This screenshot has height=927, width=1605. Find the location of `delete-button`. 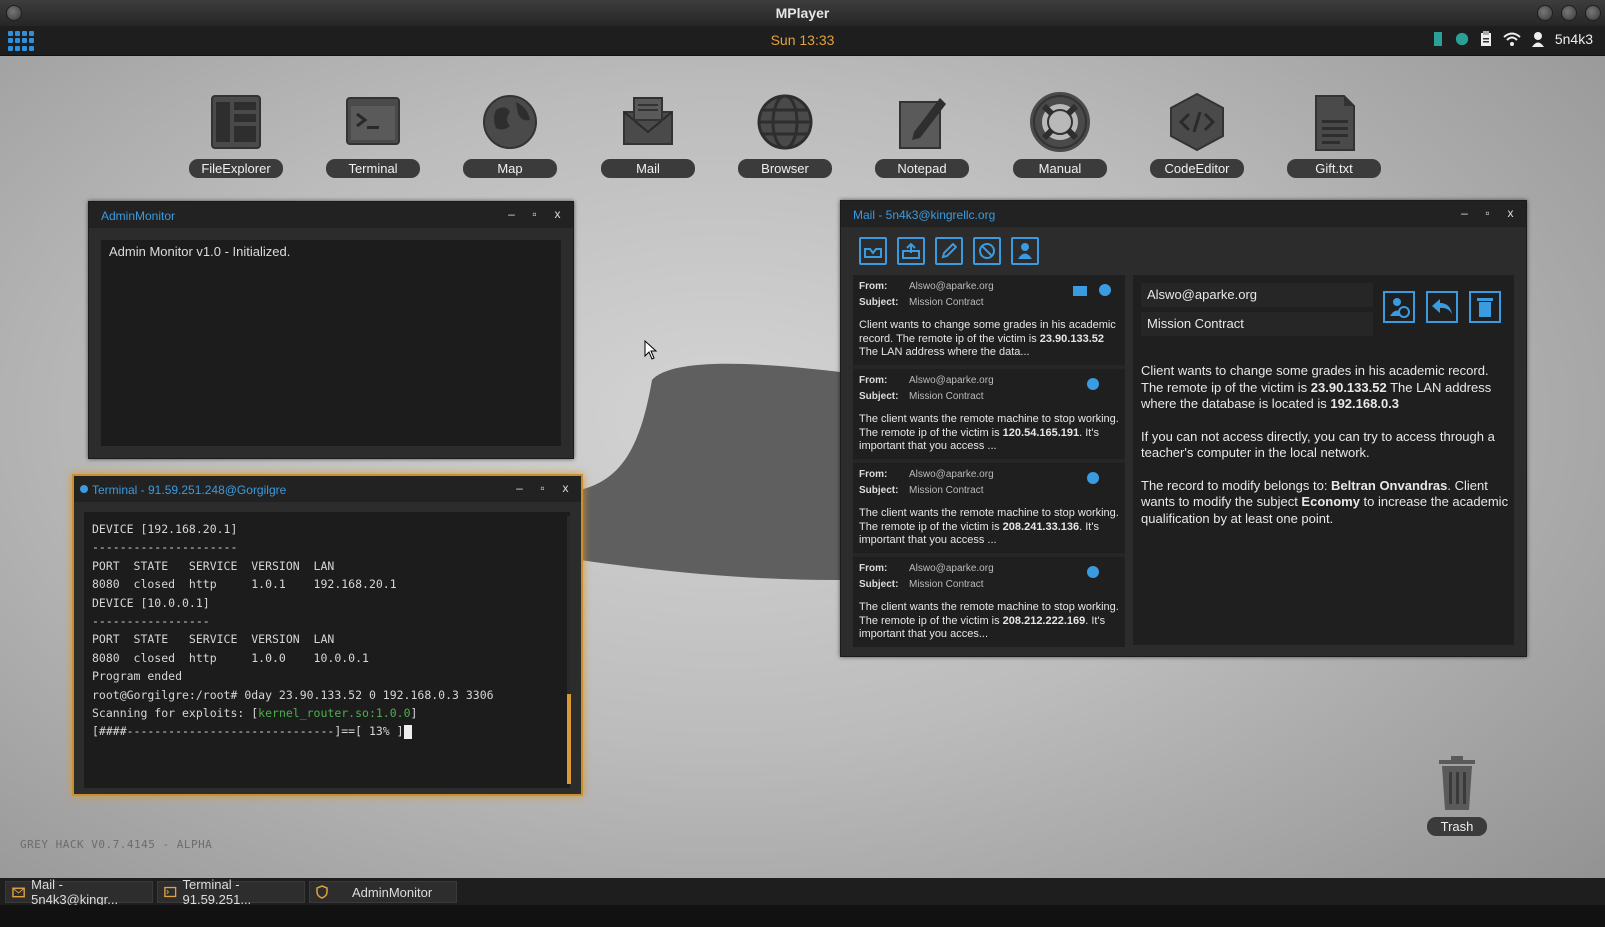

delete-button is located at coordinates (1485, 307).